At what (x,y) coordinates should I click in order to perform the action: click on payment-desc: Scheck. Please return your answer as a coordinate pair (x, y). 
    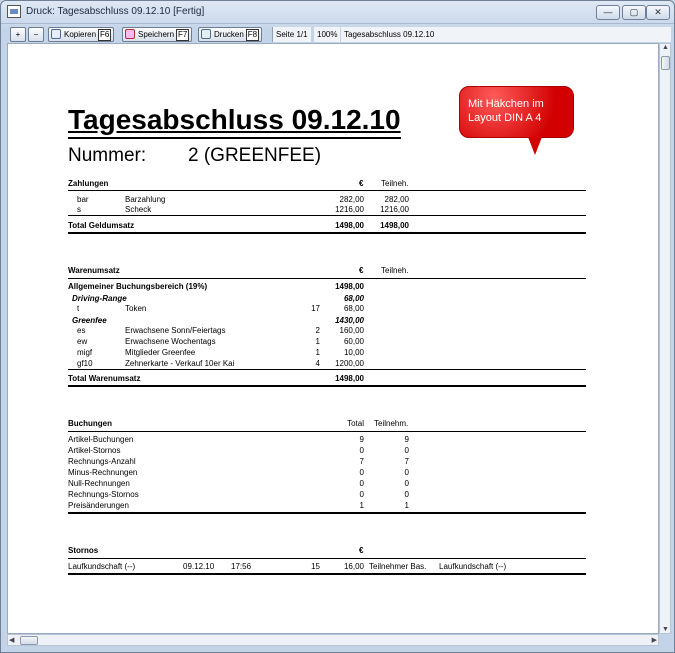
    Looking at the image, I should click on (138, 209).